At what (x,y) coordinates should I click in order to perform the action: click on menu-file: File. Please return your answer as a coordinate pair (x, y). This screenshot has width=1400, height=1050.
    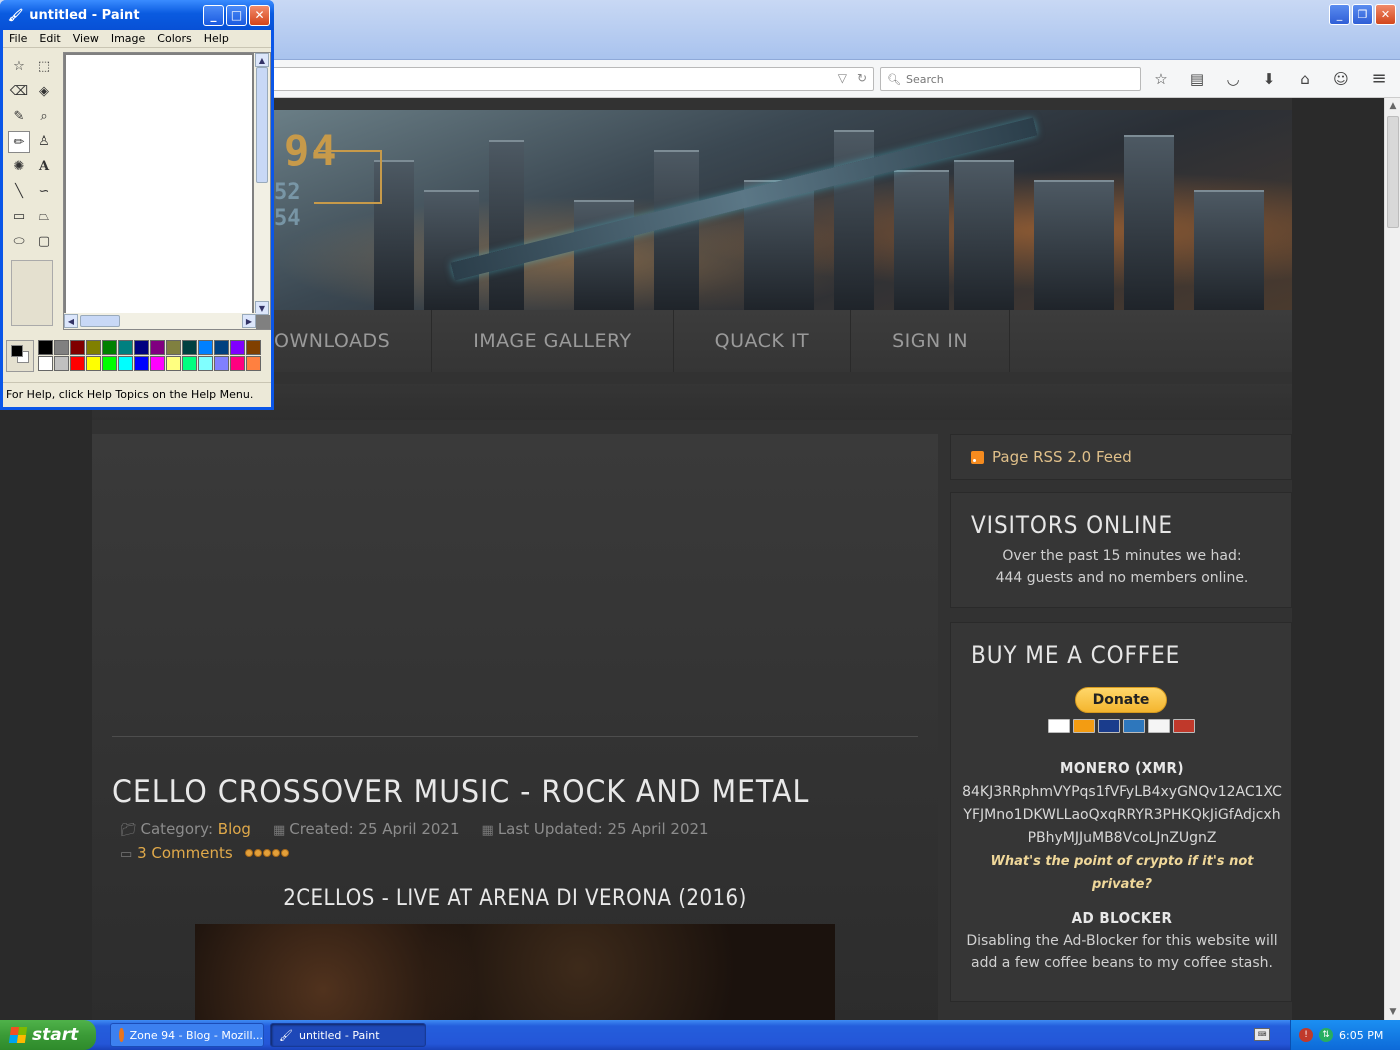
    Looking at the image, I should click on (18, 38).